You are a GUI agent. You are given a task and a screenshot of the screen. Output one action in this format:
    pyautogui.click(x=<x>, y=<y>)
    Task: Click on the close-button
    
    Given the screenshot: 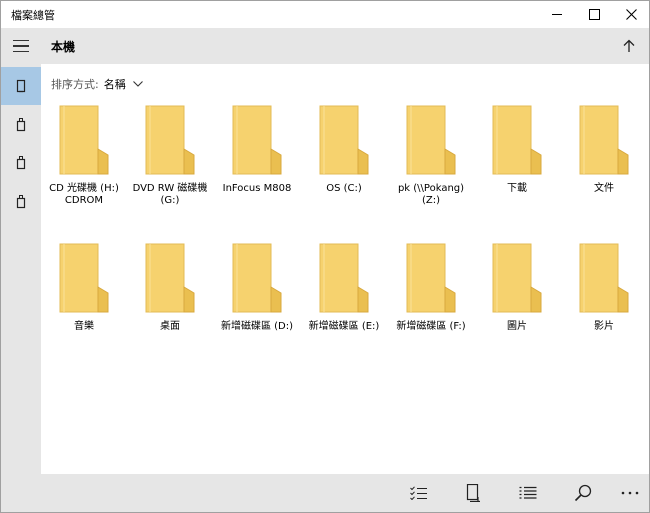 What is the action you would take?
    pyautogui.click(x=631, y=14)
    